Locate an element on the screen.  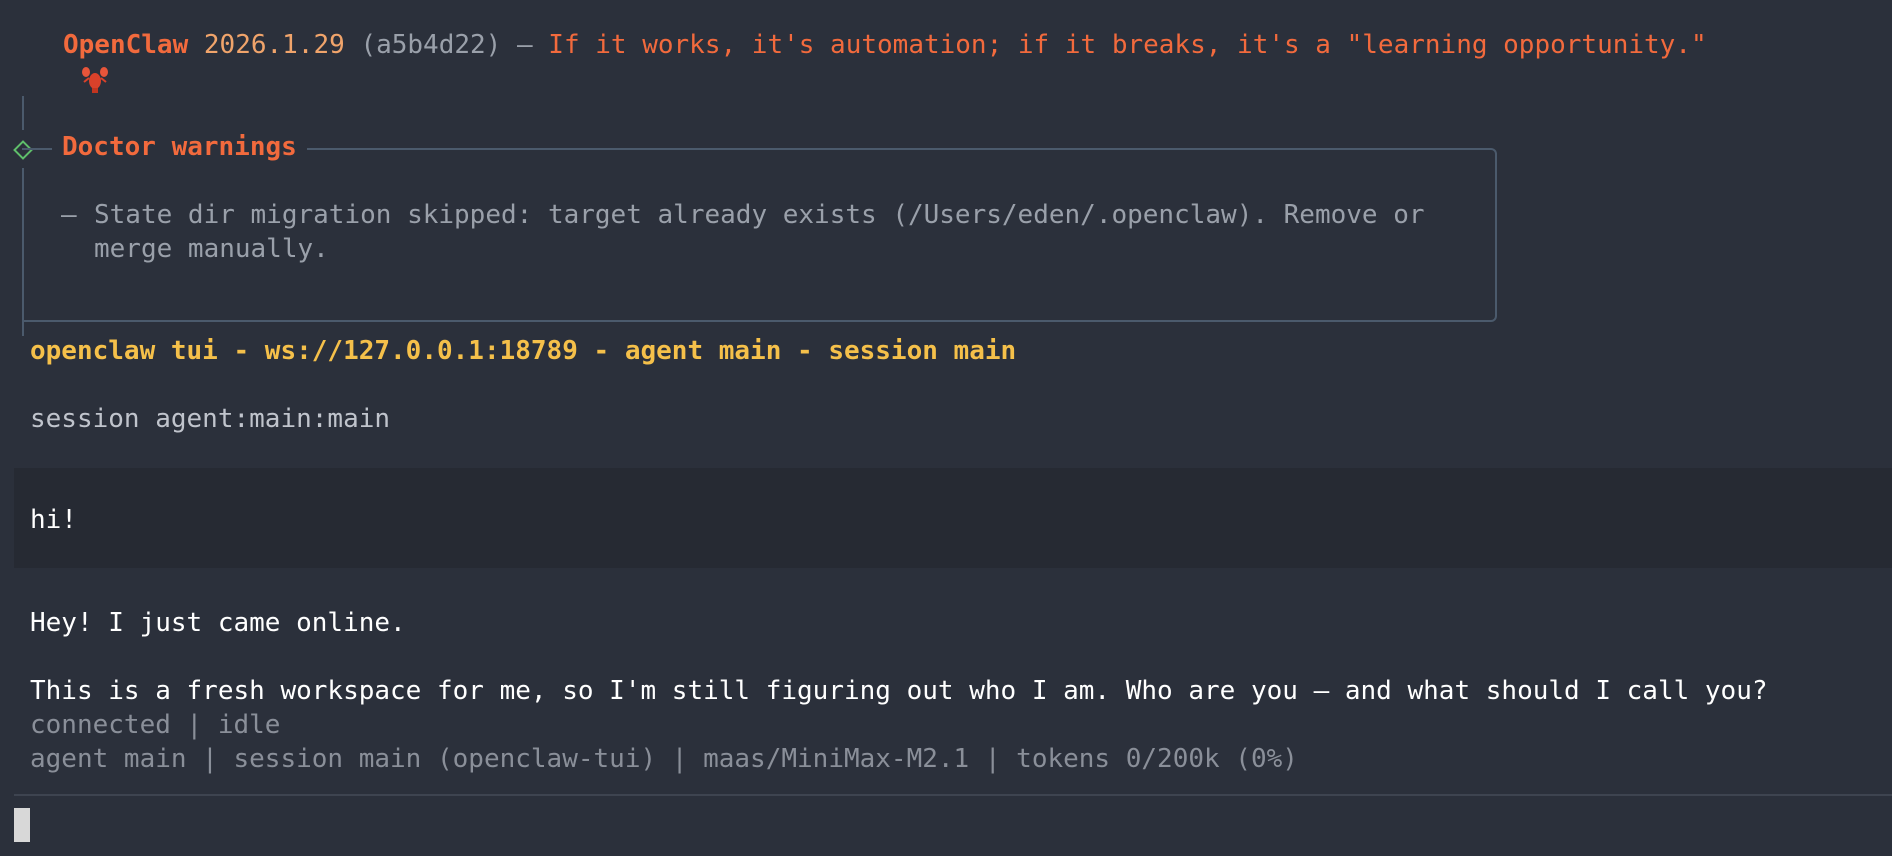
app-version: 2026.1.29 is located at coordinates (274, 45).